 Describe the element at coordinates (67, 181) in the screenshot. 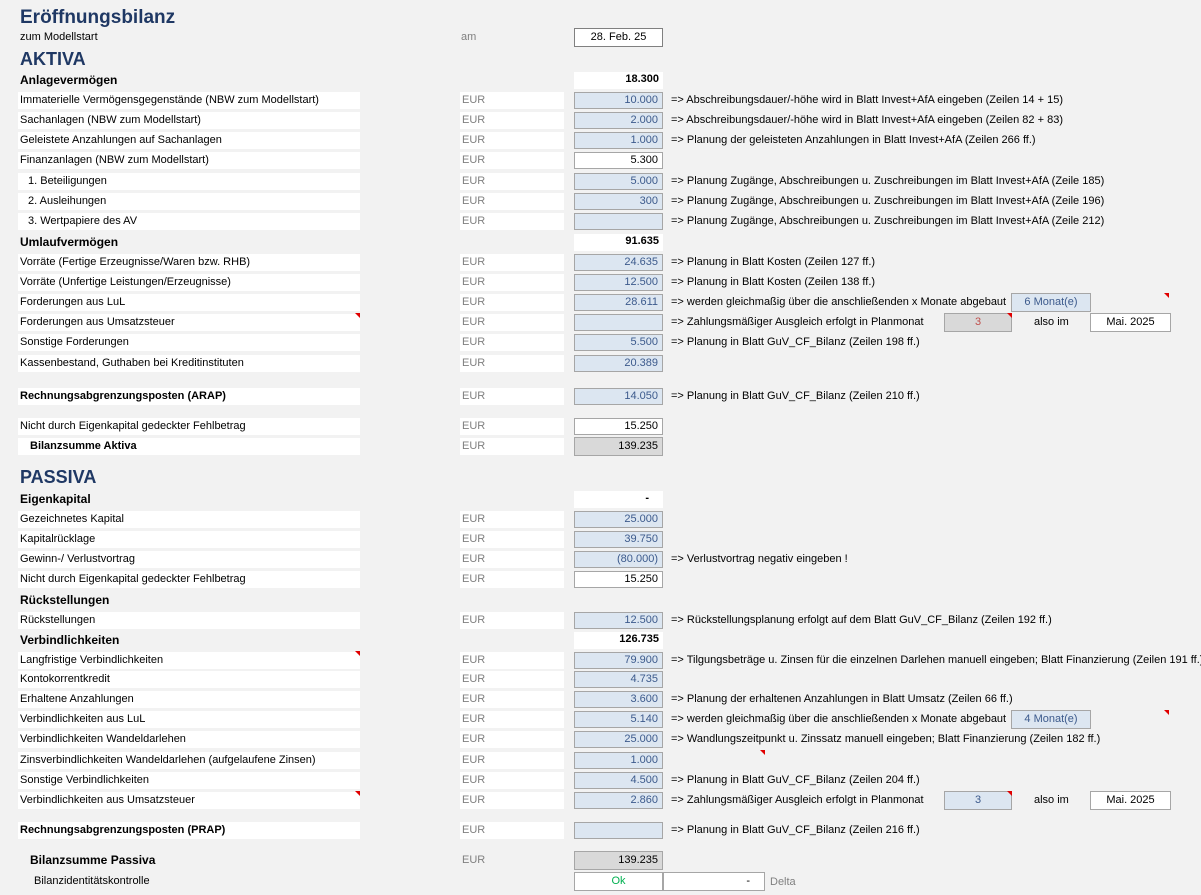

I see `row-label: 1. Beteiligungen` at that location.